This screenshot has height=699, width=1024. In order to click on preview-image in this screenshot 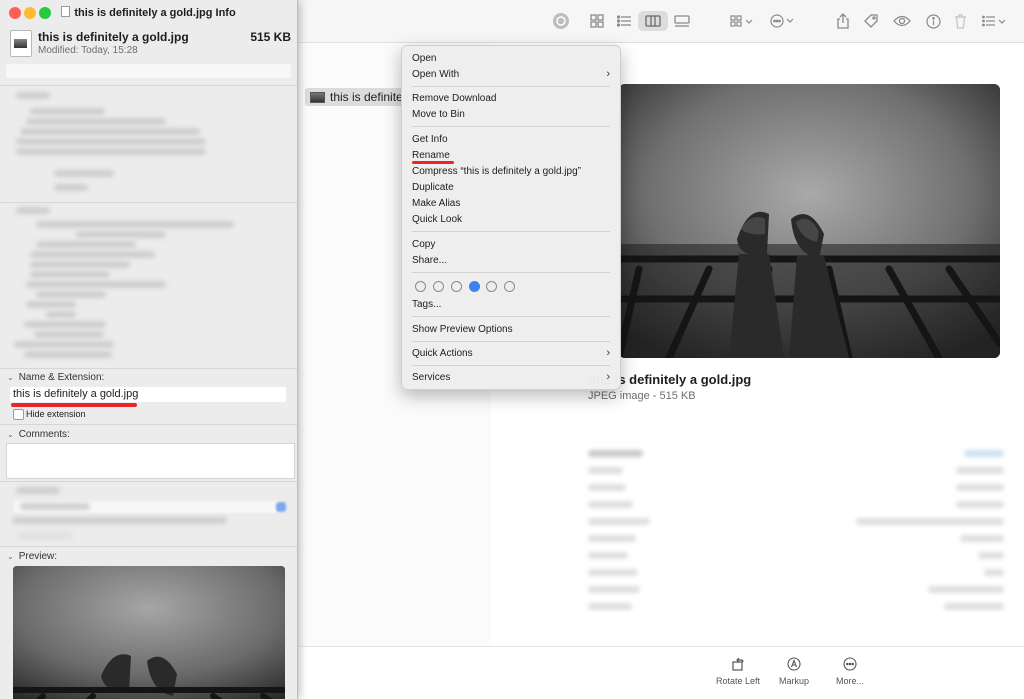, I will do `click(809, 221)`.